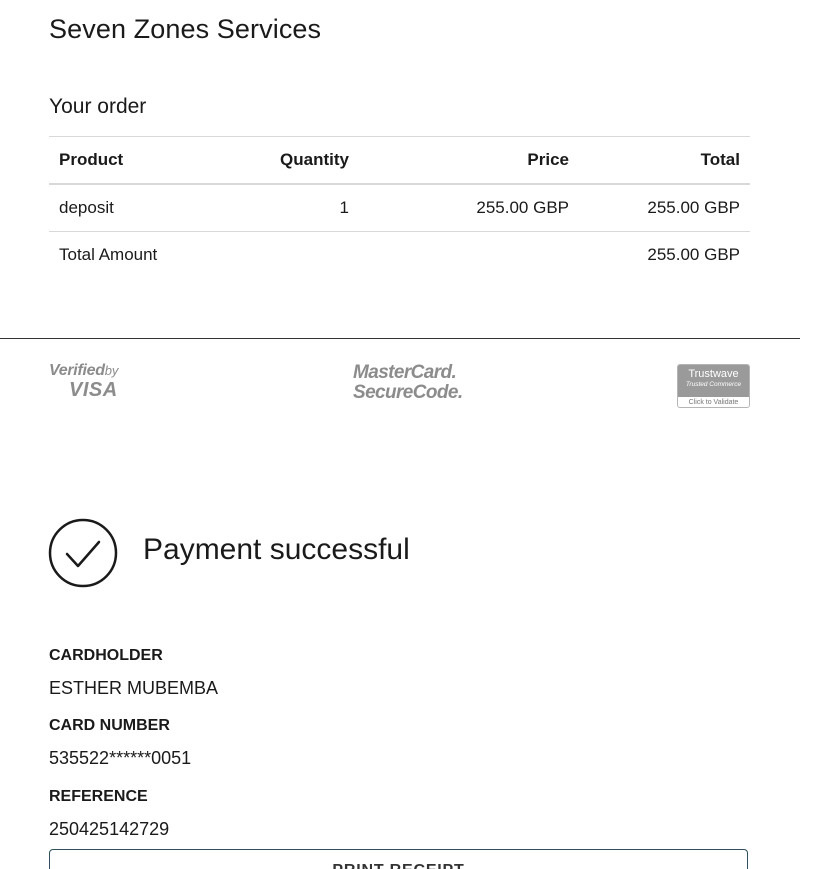 This screenshot has width=821, height=869. Describe the element at coordinates (106, 655) in the screenshot. I see `cardholder-label: CARDHOLDER` at that location.